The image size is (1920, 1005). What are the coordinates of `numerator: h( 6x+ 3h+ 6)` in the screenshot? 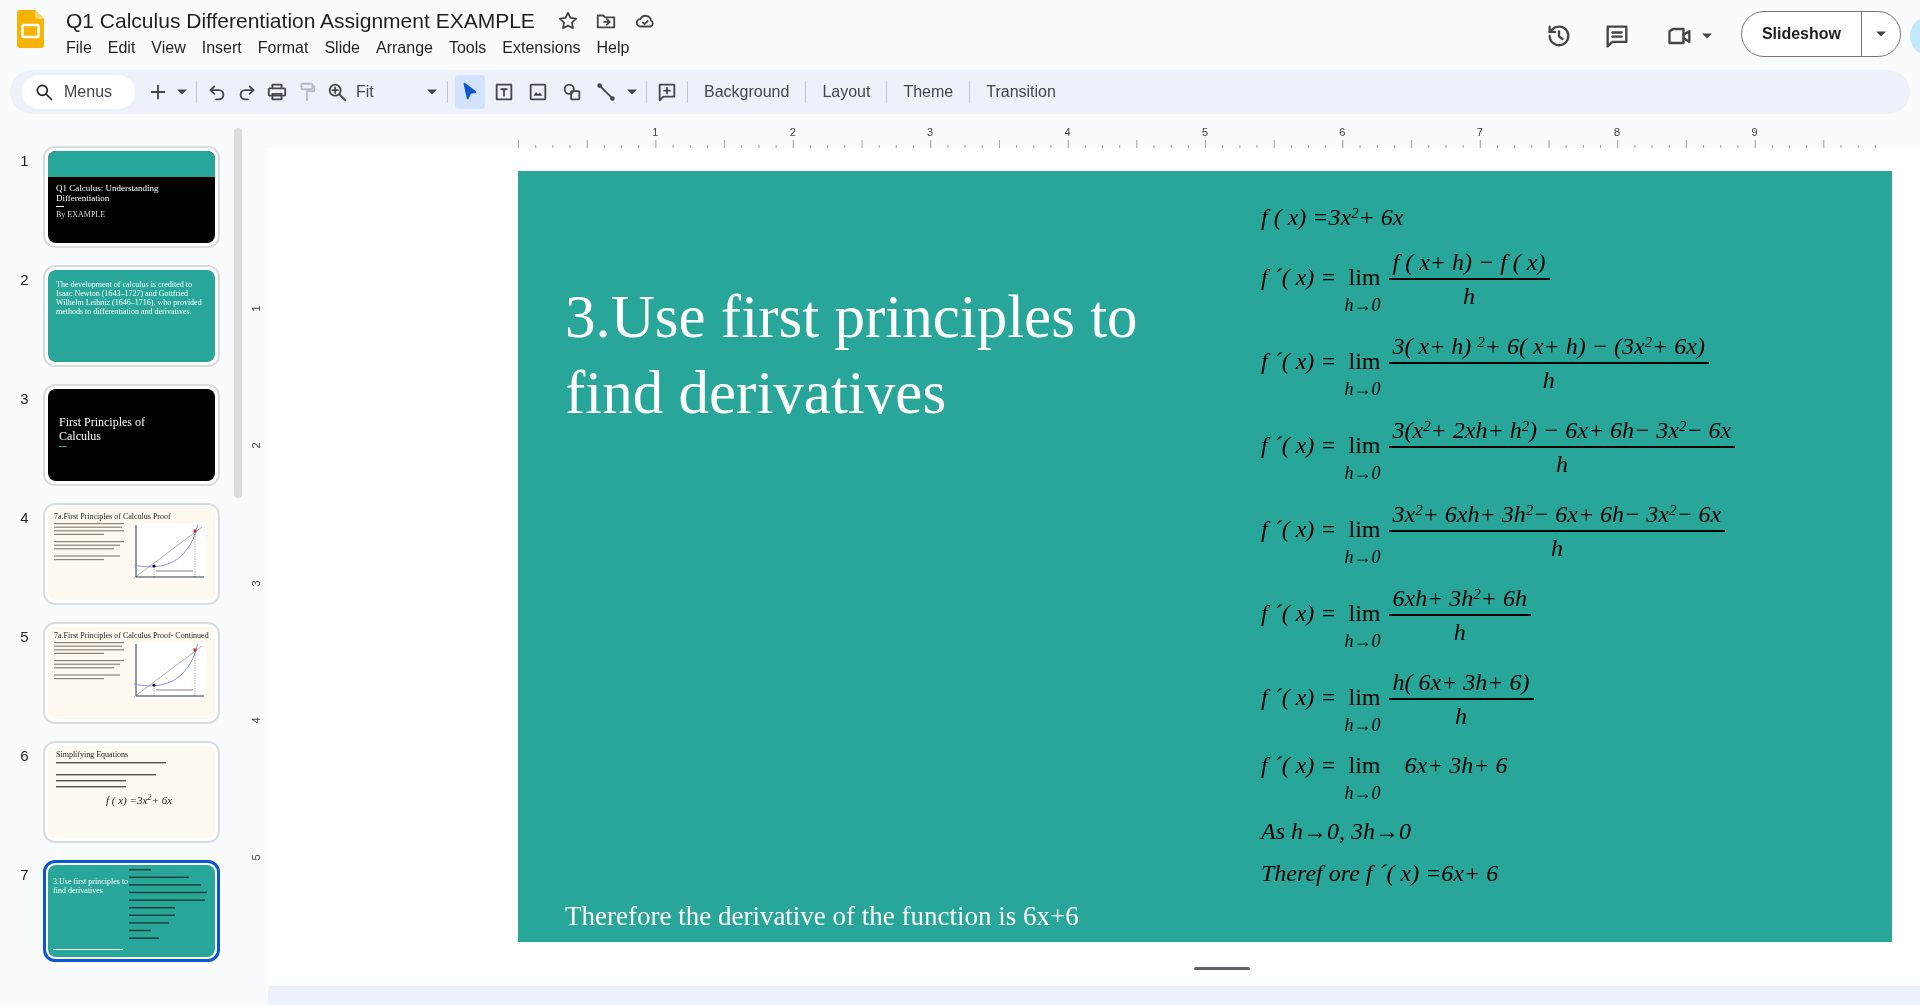 It's located at (1461, 682).